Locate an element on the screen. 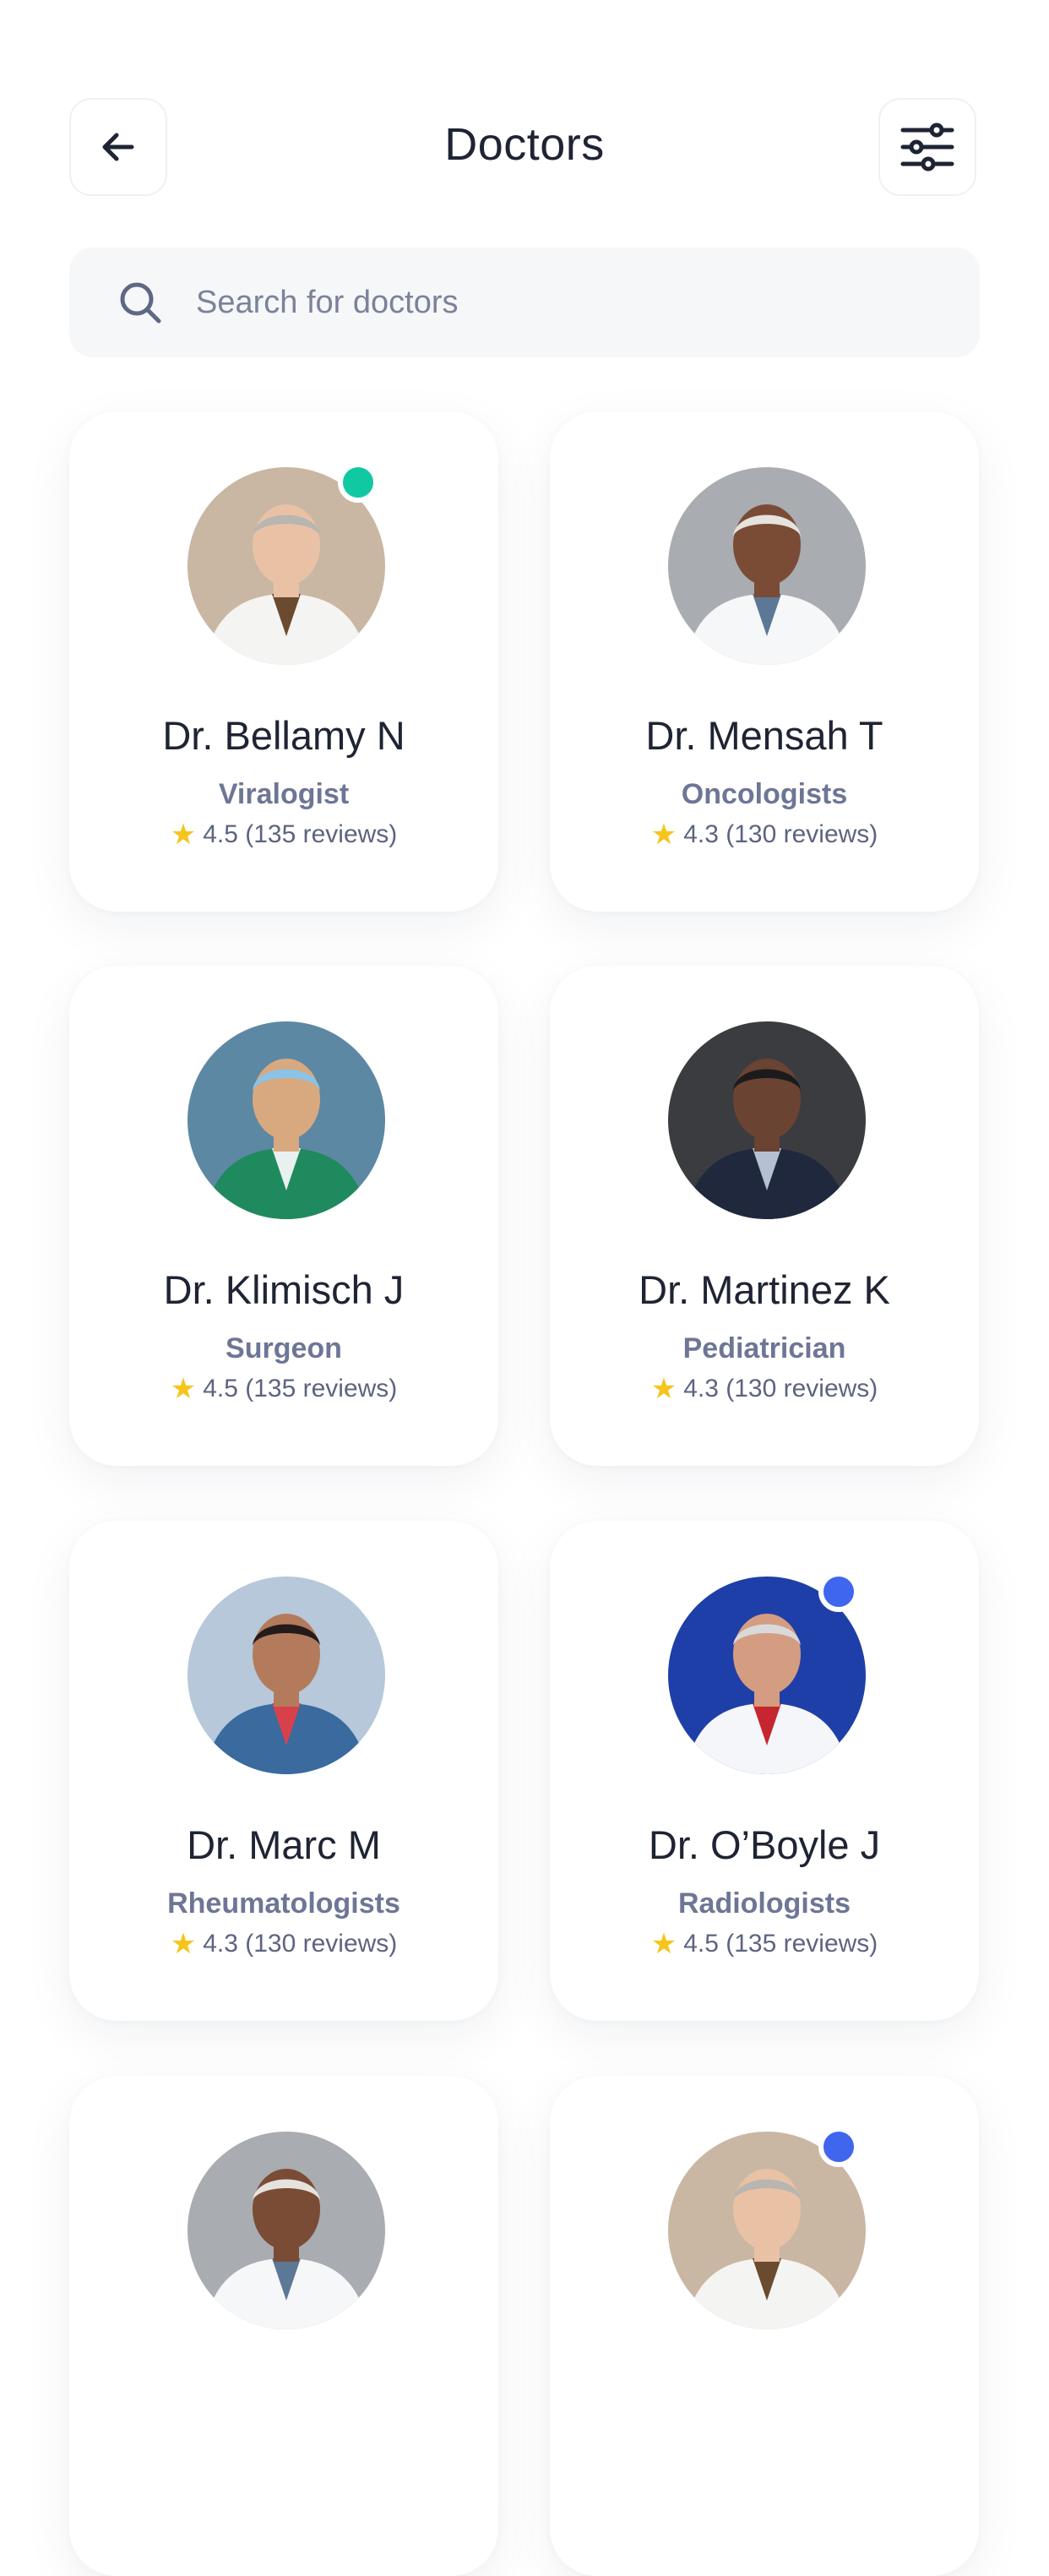 The image size is (1049, 2576). doctor-specialty: Oncologists is located at coordinates (764, 794).